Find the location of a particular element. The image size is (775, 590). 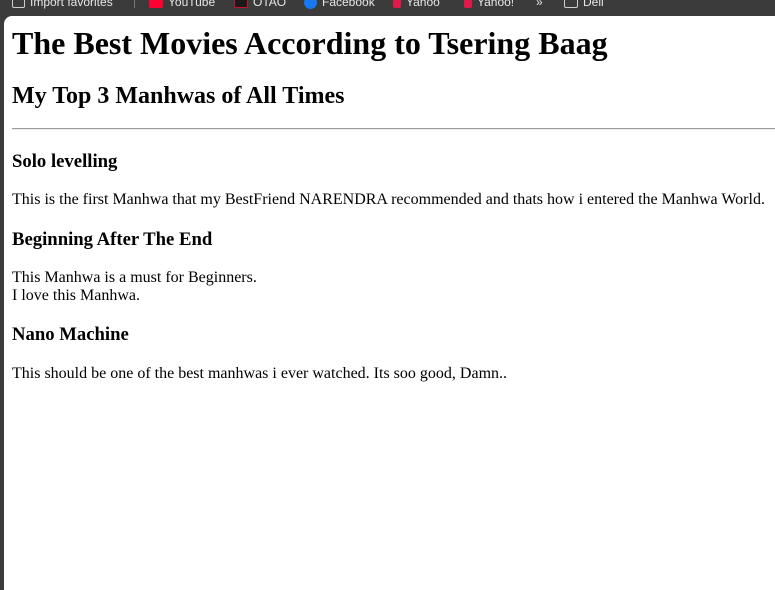

bookmark-yahoo-2: Yahoo! is located at coordinates (489, 5).